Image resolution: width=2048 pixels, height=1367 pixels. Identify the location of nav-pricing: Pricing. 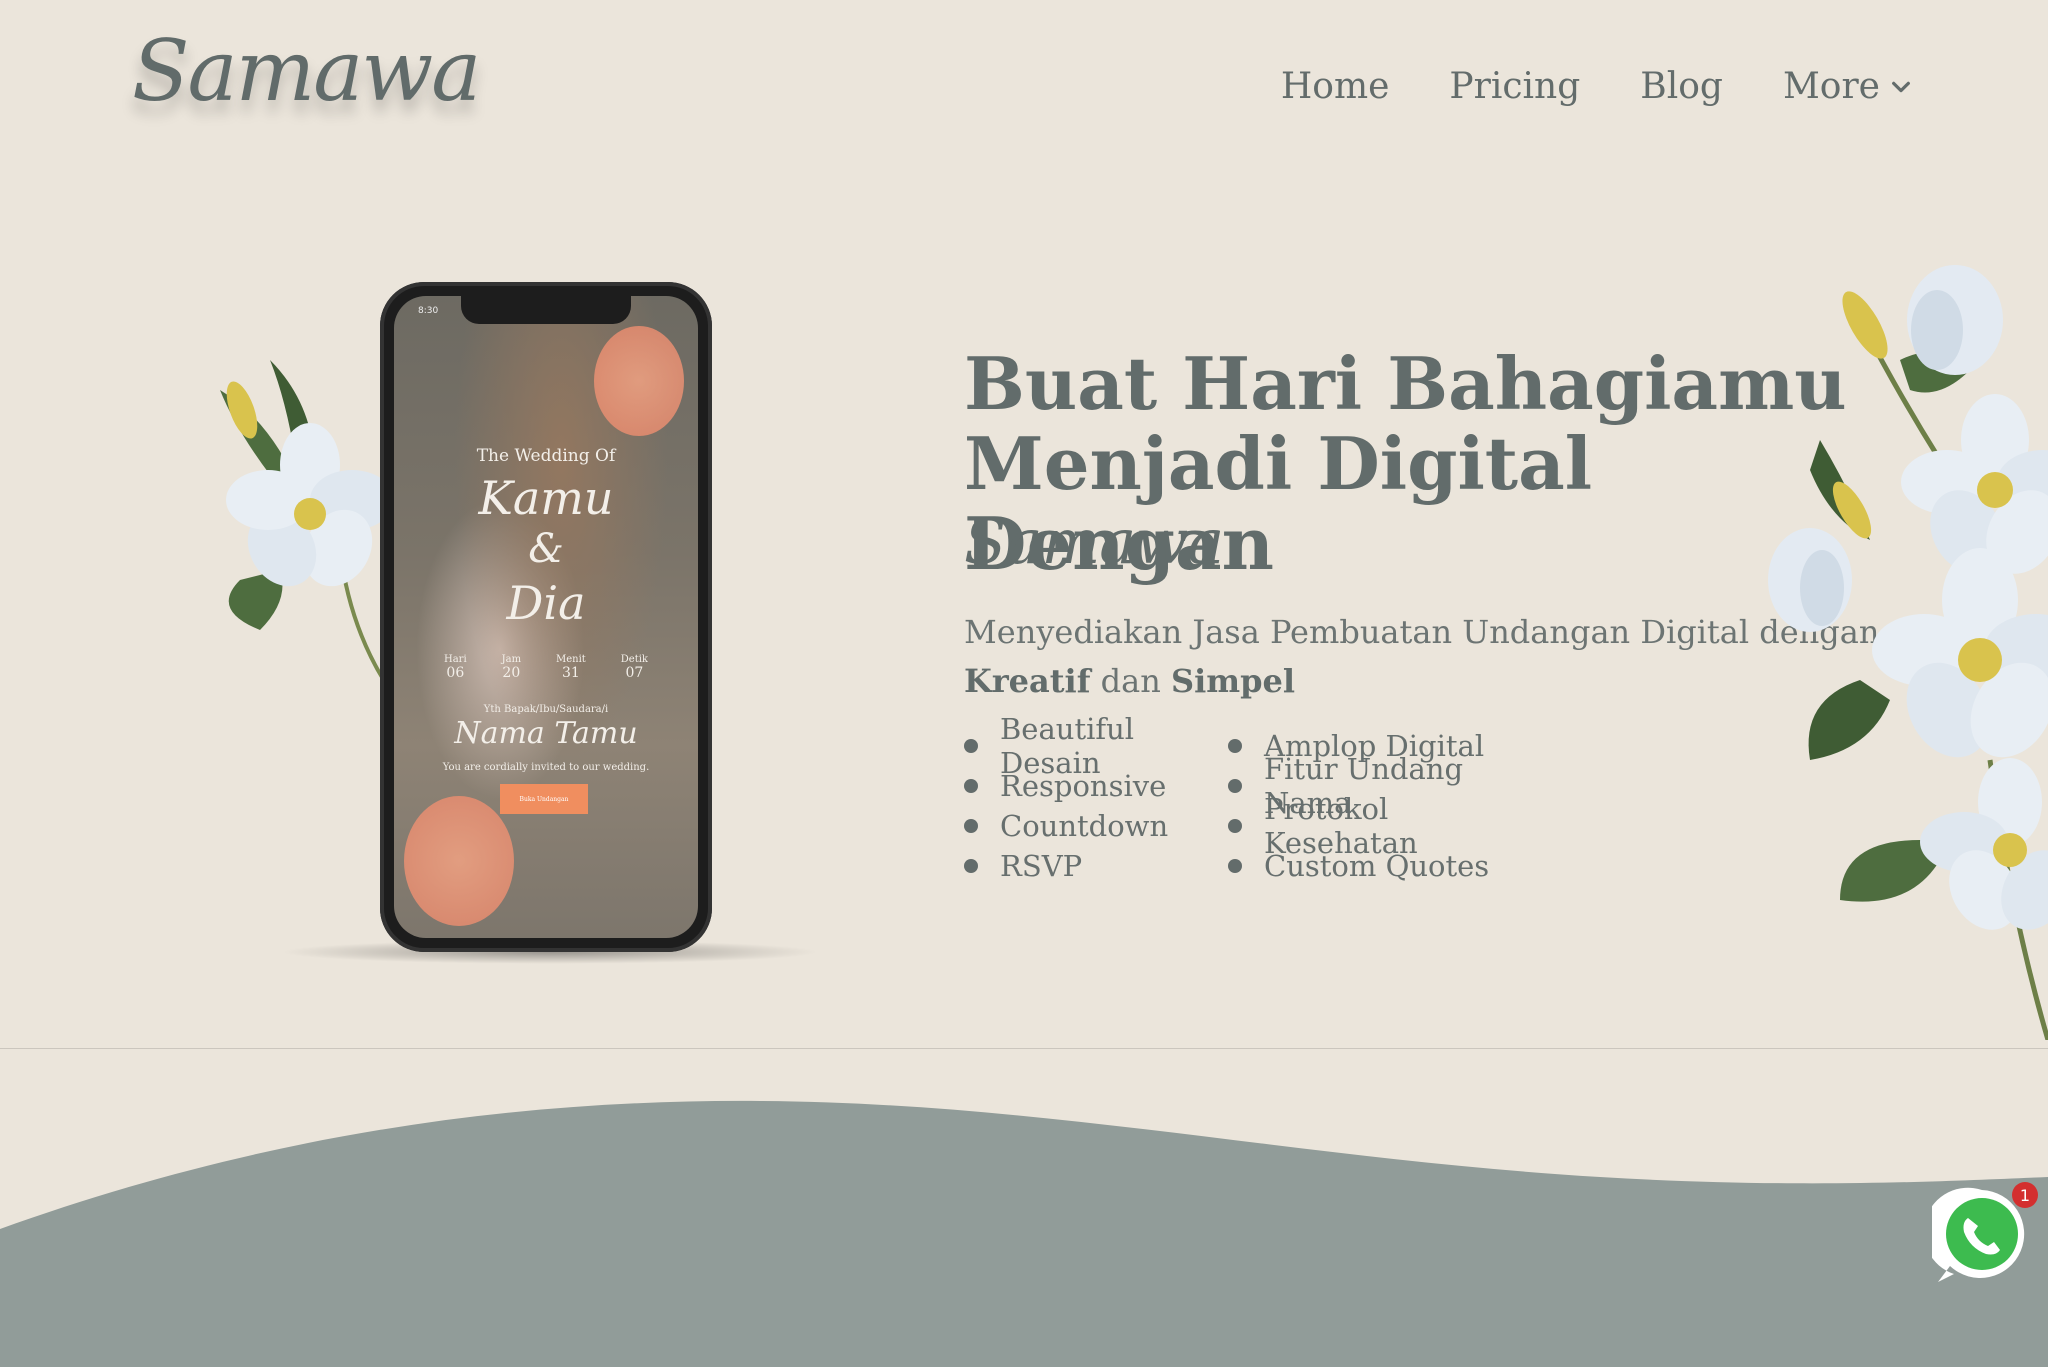
(1514, 86).